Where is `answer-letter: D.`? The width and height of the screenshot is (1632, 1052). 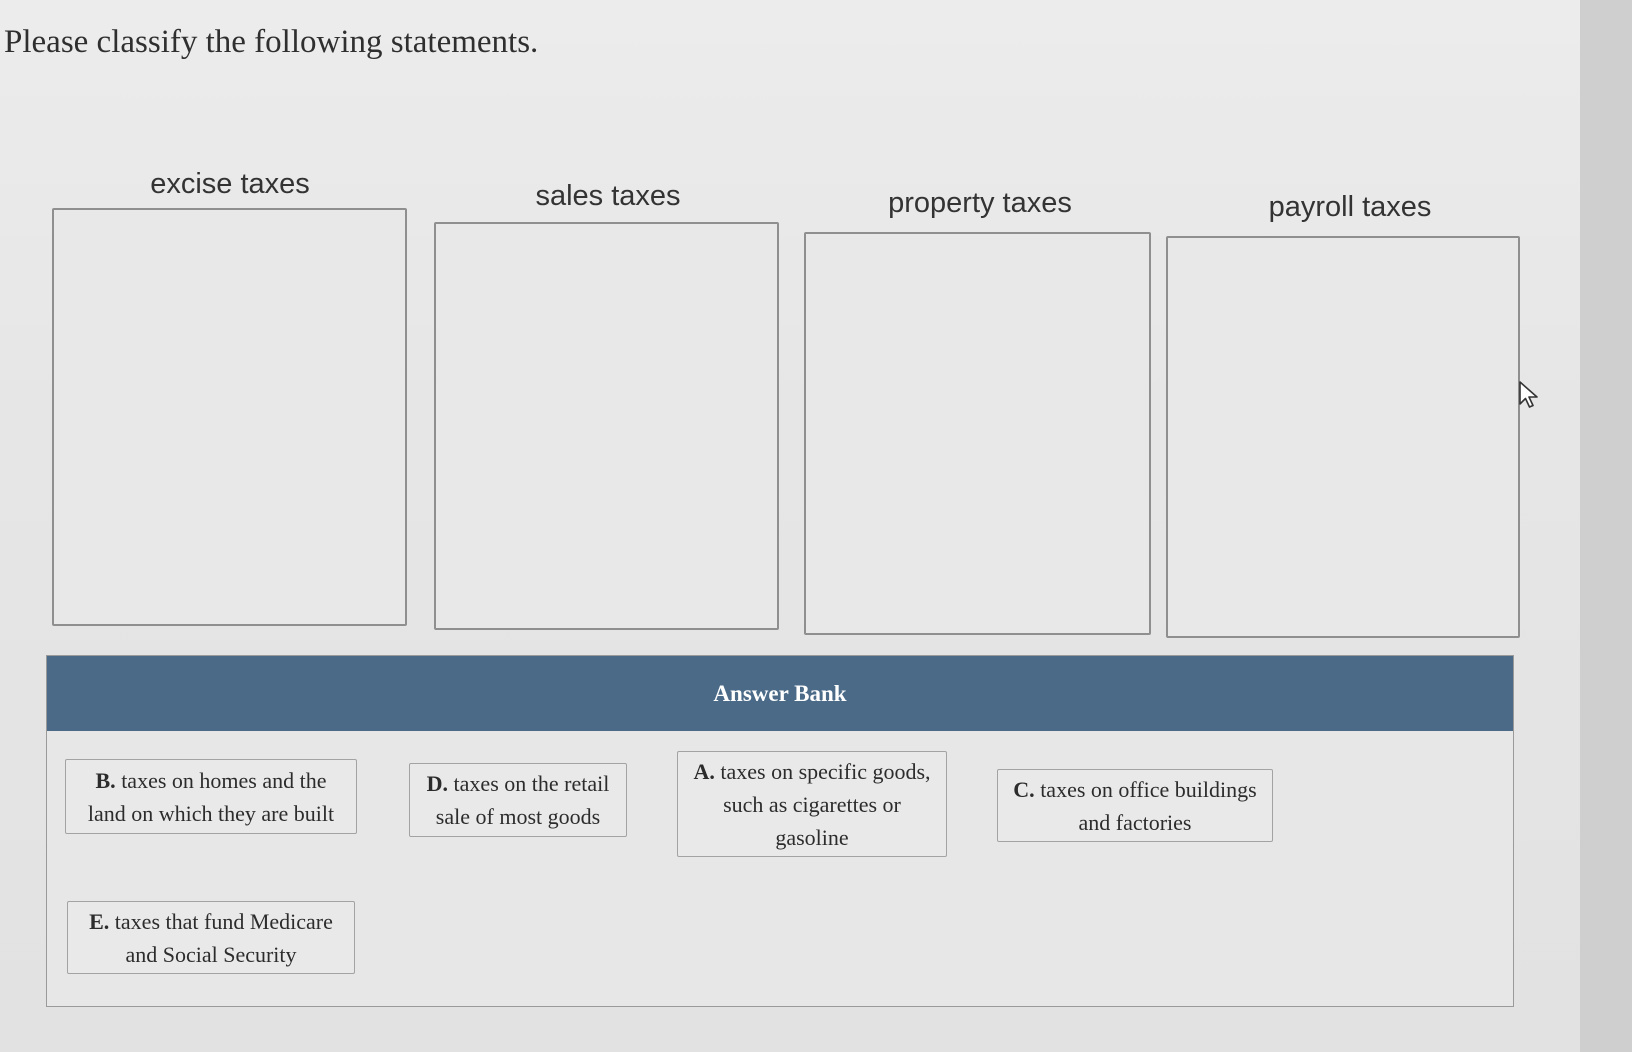 answer-letter: D. is located at coordinates (437, 783).